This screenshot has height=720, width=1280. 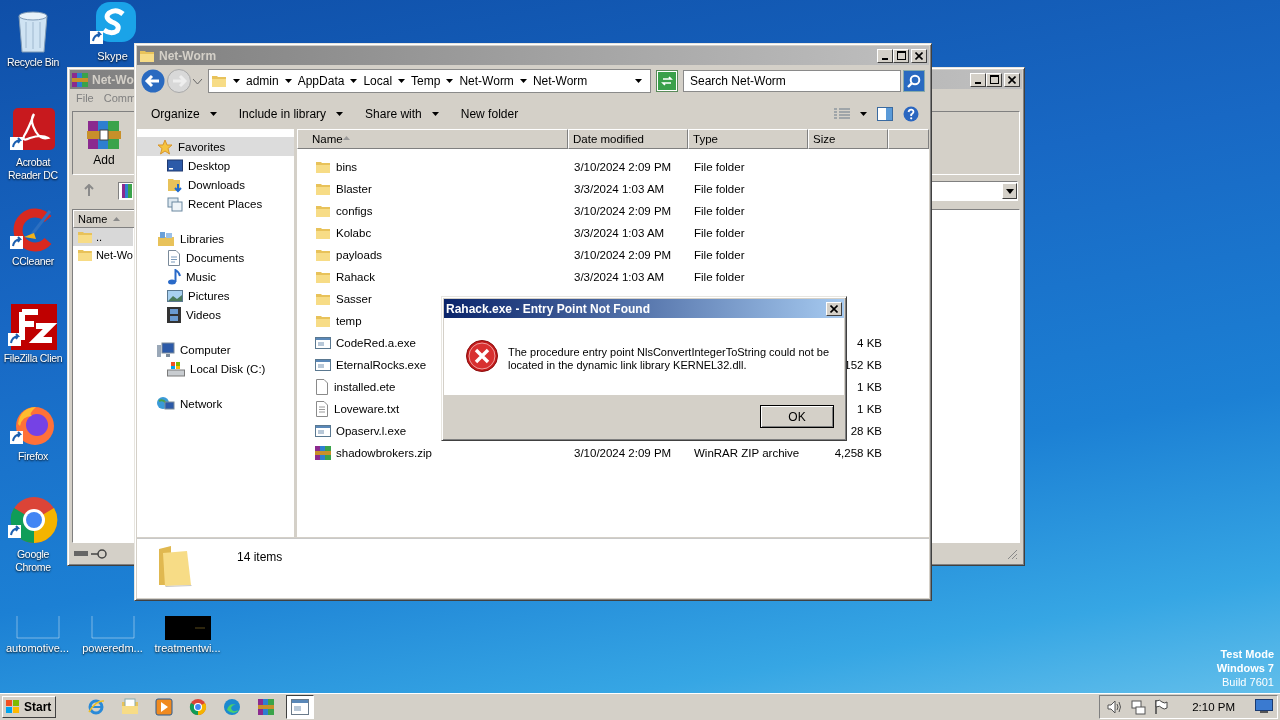 I want to click on list-row: .., so click(x=103, y=237).